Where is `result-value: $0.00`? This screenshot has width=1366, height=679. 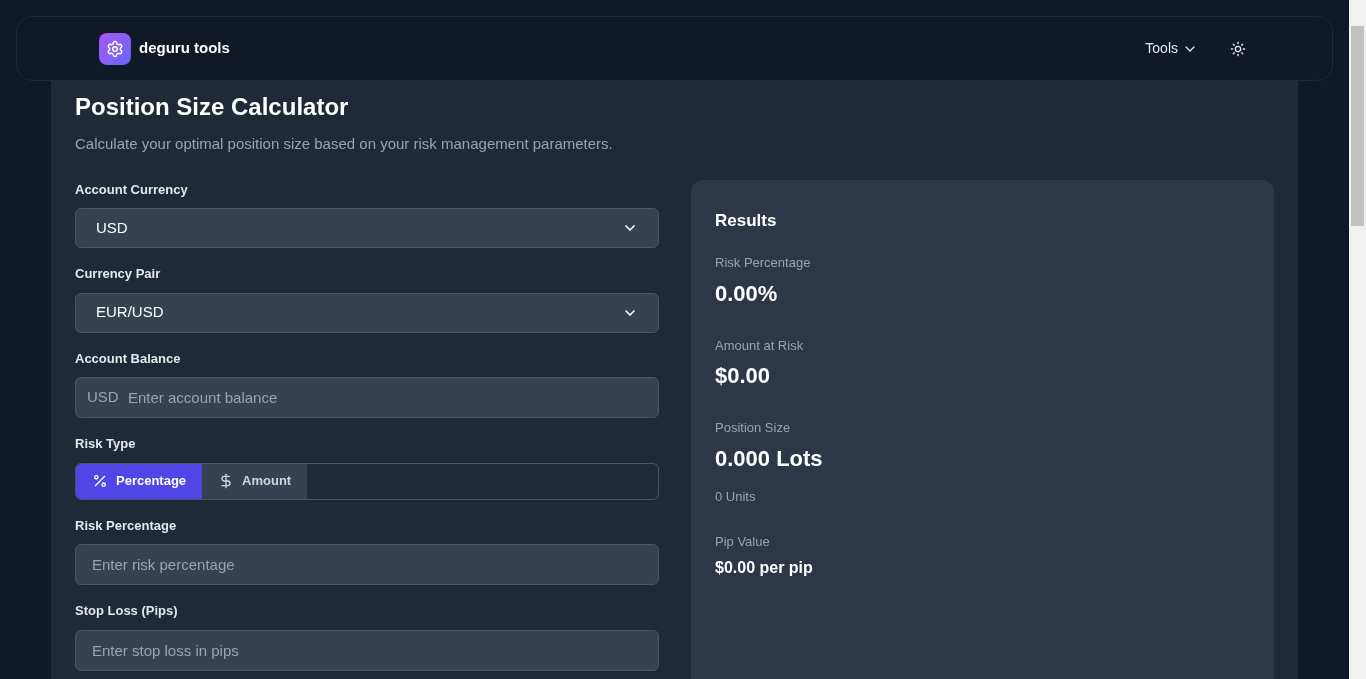 result-value: $0.00 is located at coordinates (743, 376).